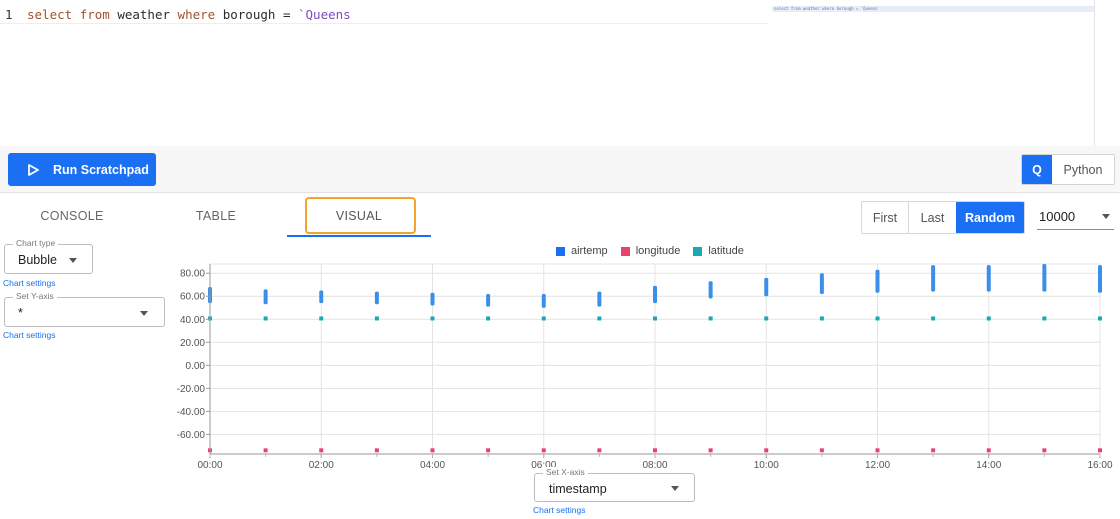 This screenshot has width=1120, height=519. I want to click on x-tick-label: 16:00, so click(1099, 465).